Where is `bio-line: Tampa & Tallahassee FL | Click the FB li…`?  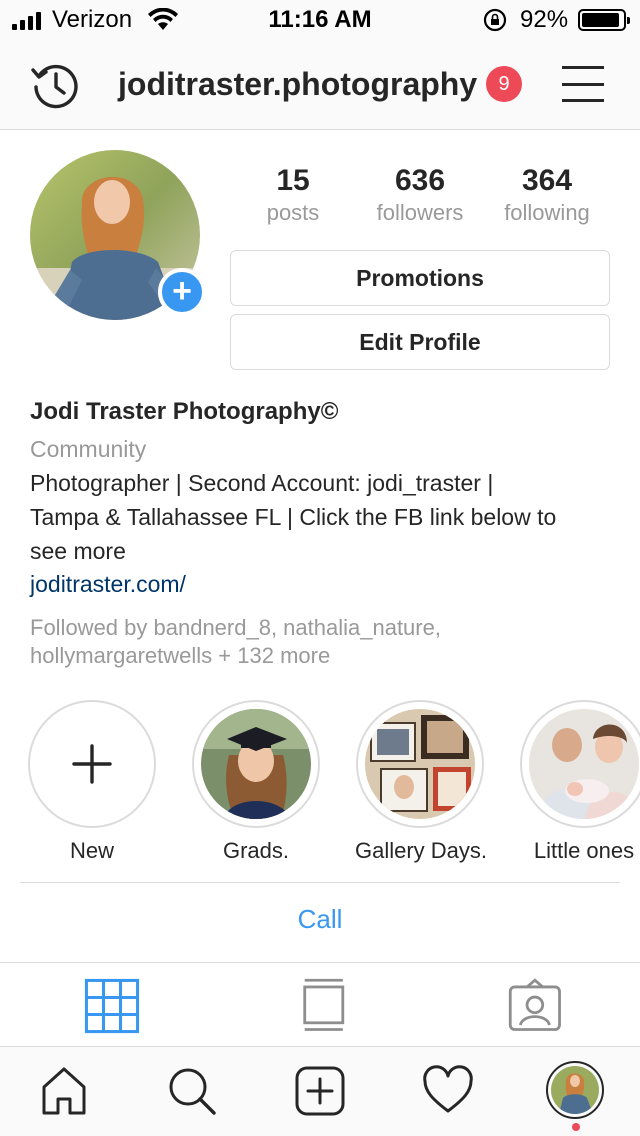
bio-line: Tampa & Tallahassee FL | Click the FB li… is located at coordinates (293, 517).